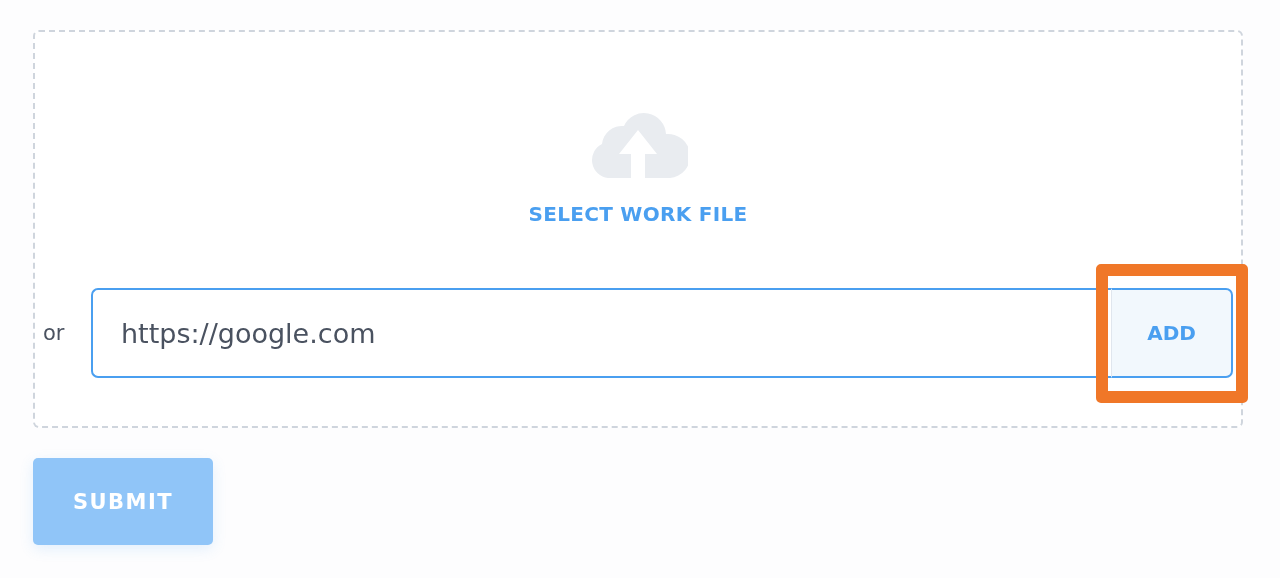  Describe the element at coordinates (601, 333) in the screenshot. I see `url-field: https://google.com` at that location.